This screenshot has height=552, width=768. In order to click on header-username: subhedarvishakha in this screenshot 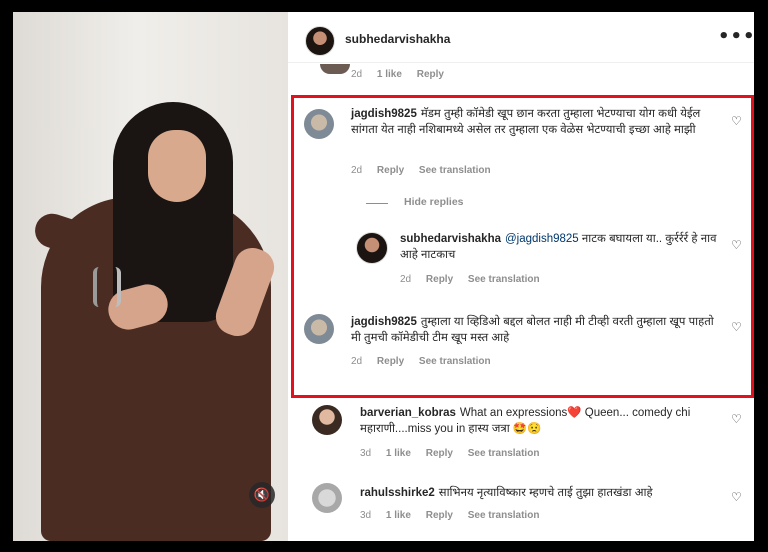, I will do `click(397, 39)`.